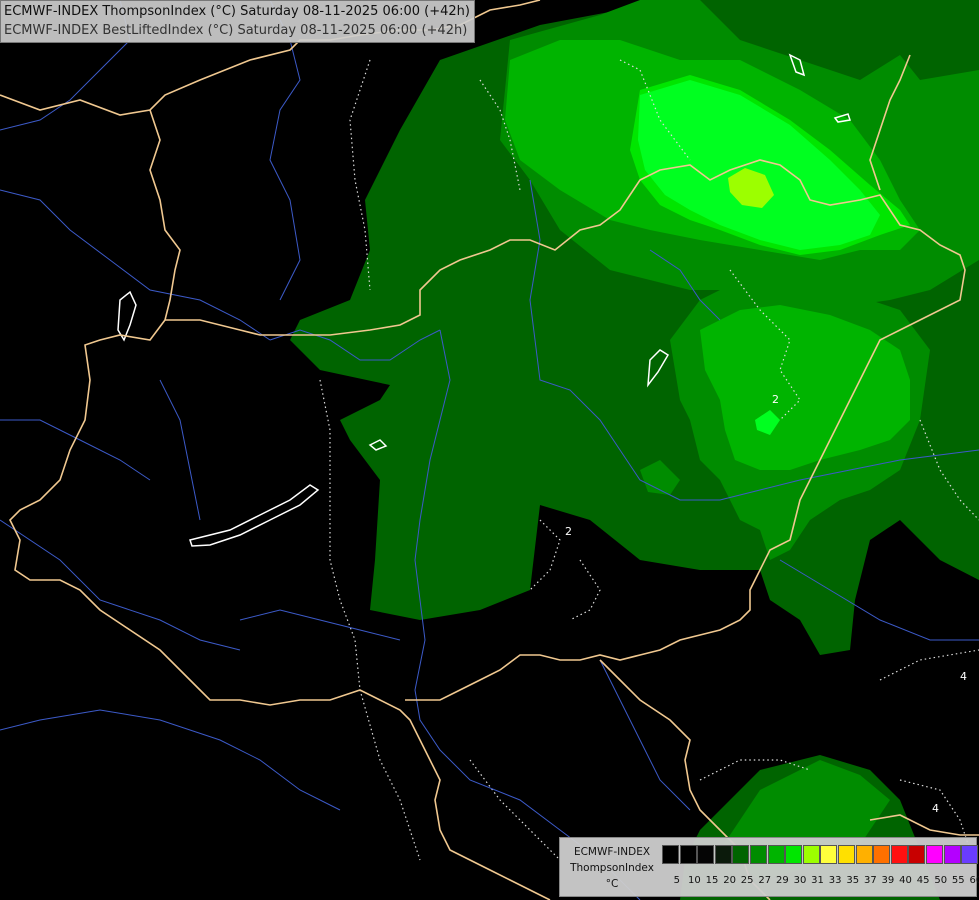 This screenshot has height=900, width=979. Describe the element at coordinates (888, 880) in the screenshot. I see `legend-tick-label: 39` at that location.